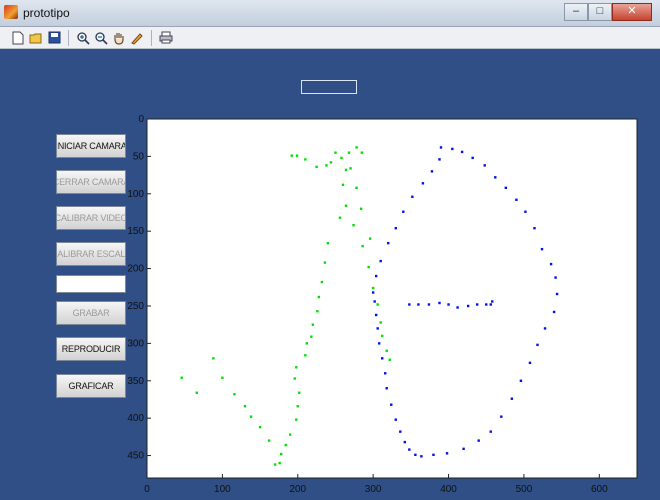 The image size is (660, 500). I want to click on y-tick-label: 350, so click(135, 381).